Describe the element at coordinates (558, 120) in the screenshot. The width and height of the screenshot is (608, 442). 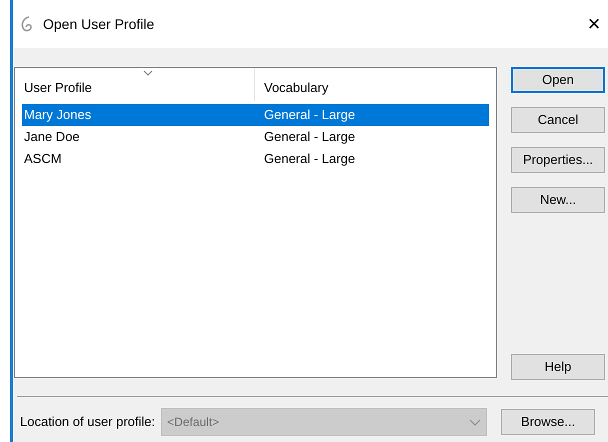
I see `dialog-button: Cancel` at that location.